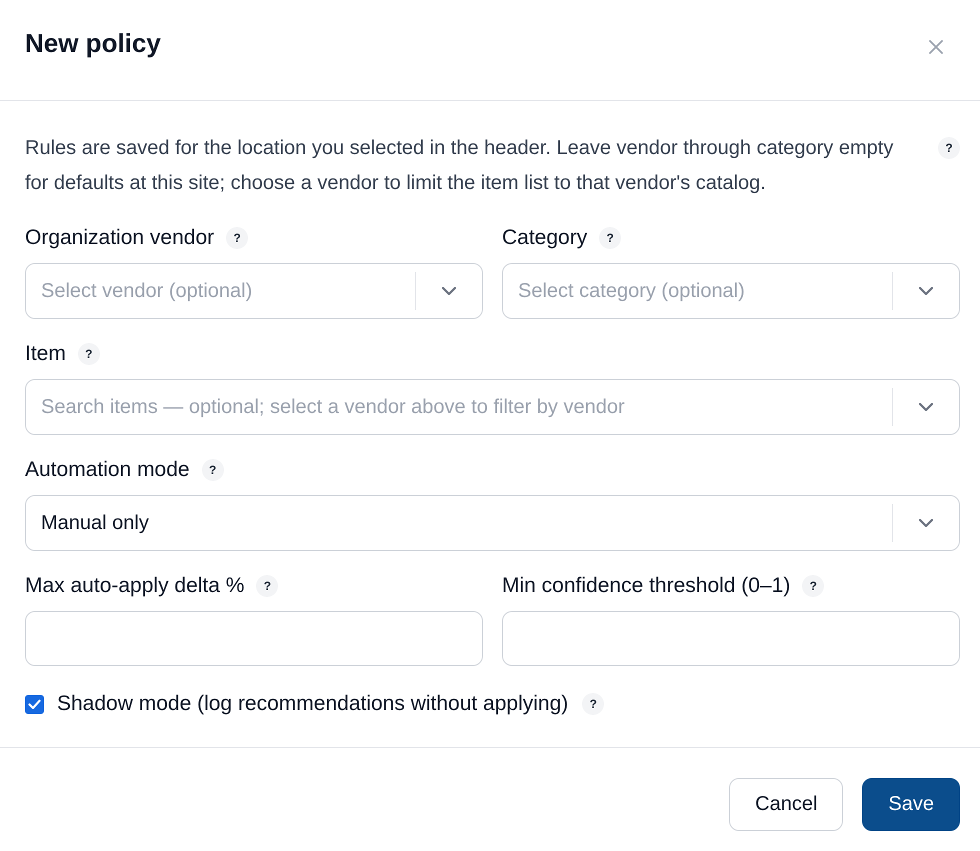 This screenshot has width=980, height=851. I want to click on checkbox, so click(34, 704).